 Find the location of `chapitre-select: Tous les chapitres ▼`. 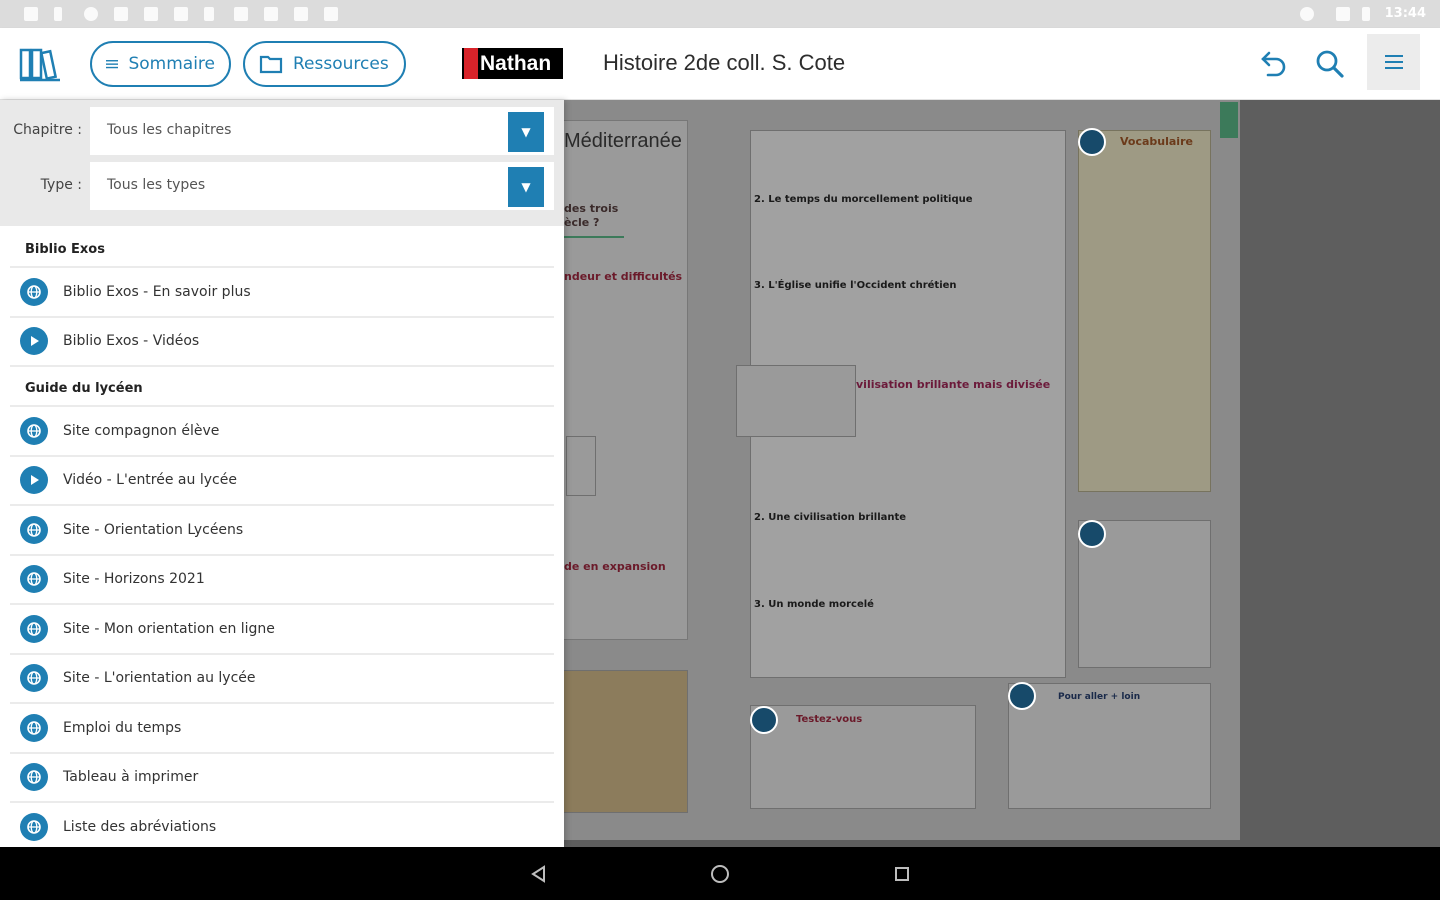

chapitre-select: Tous les chapitres ▼ is located at coordinates (322, 131).